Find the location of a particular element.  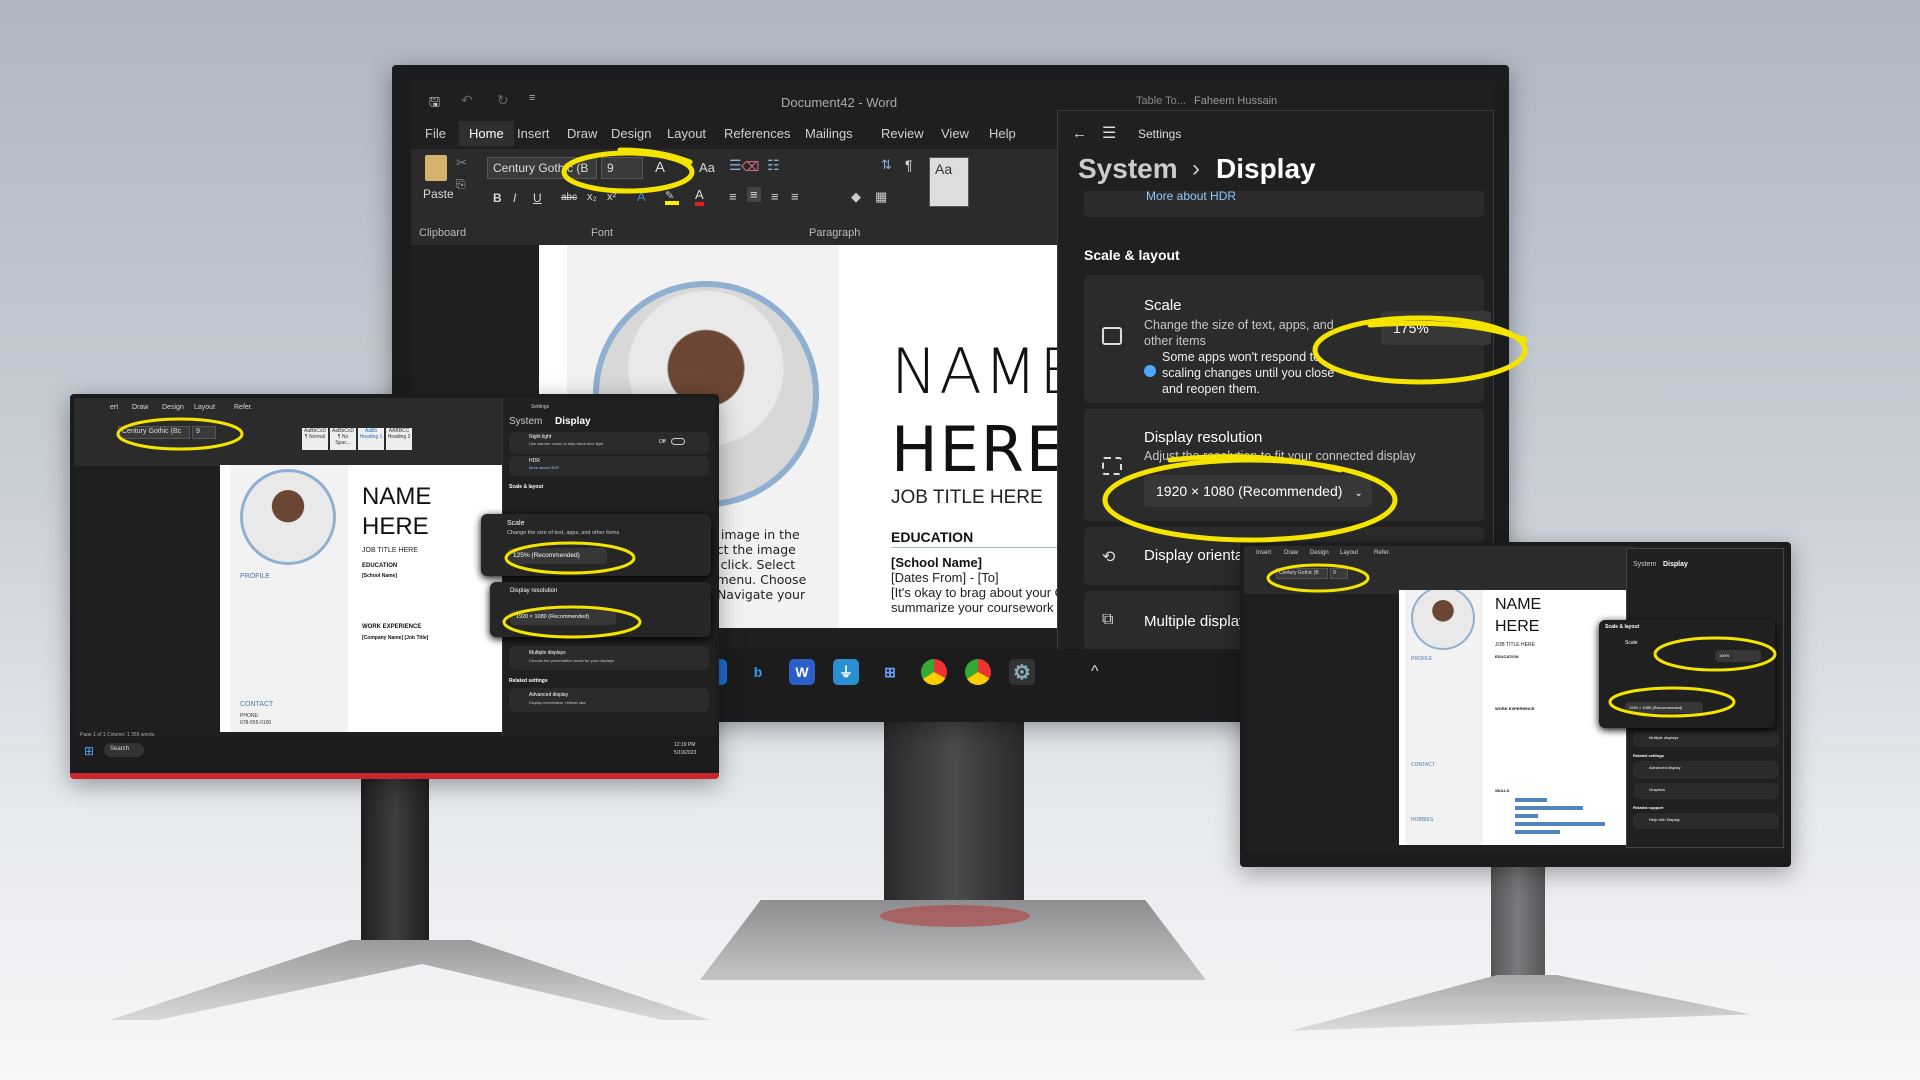

right-tab-insert: Insert is located at coordinates (1263, 553).